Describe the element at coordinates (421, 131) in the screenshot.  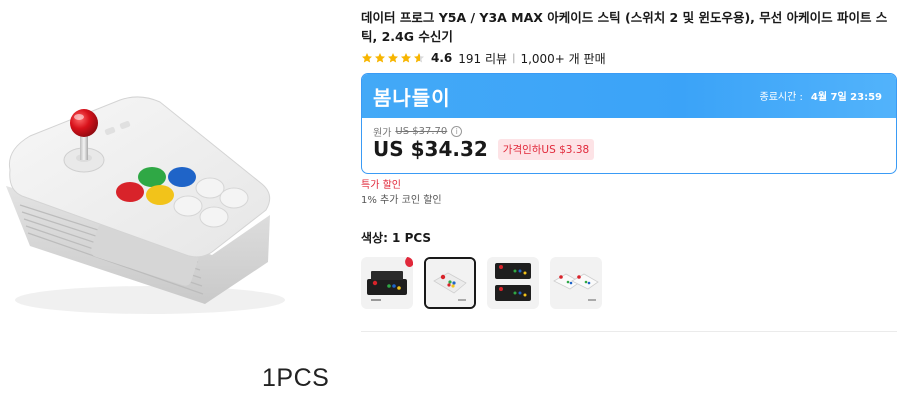
I see `original-price: US $37.70` at that location.